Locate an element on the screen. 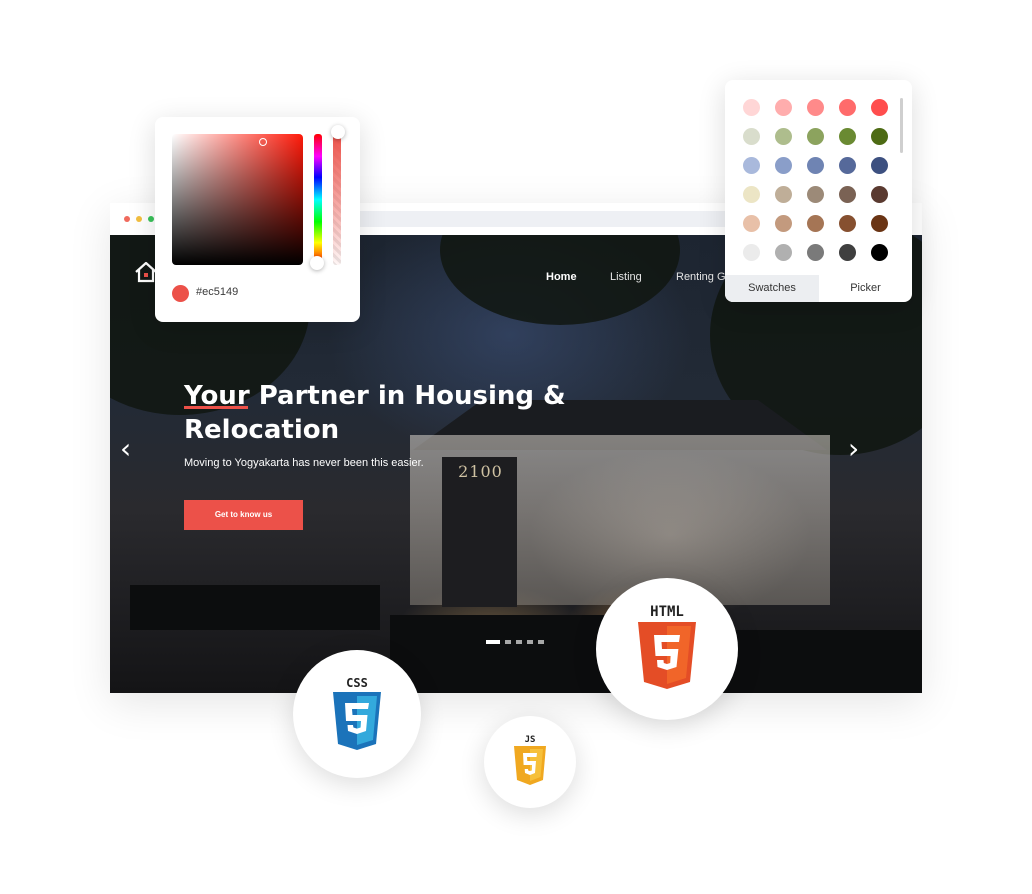  javascript-logo-icon: JS is located at coordinates (530, 760).